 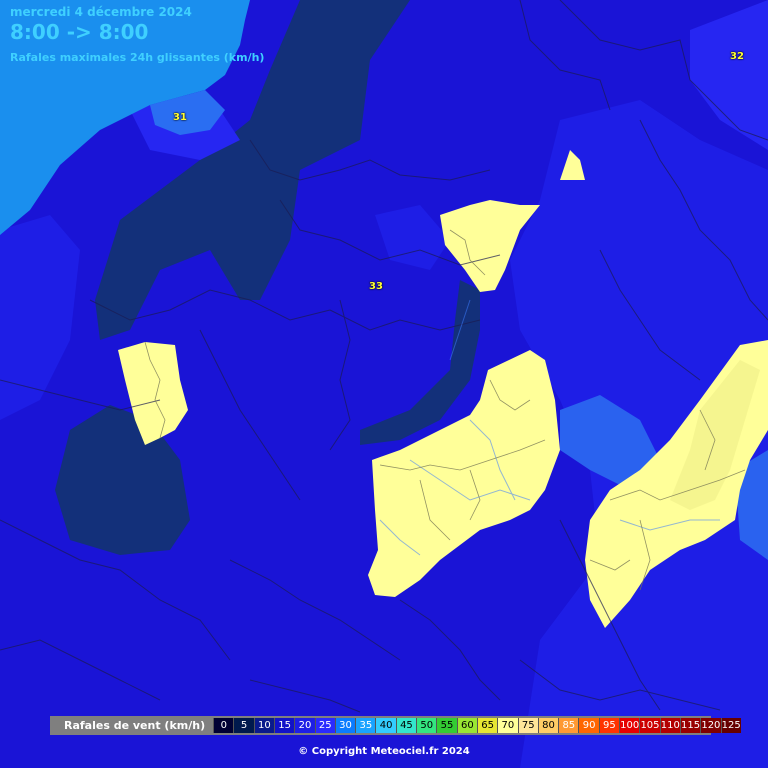 What do you see at coordinates (426, 725) in the screenshot?
I see `legend-cell: 50` at bounding box center [426, 725].